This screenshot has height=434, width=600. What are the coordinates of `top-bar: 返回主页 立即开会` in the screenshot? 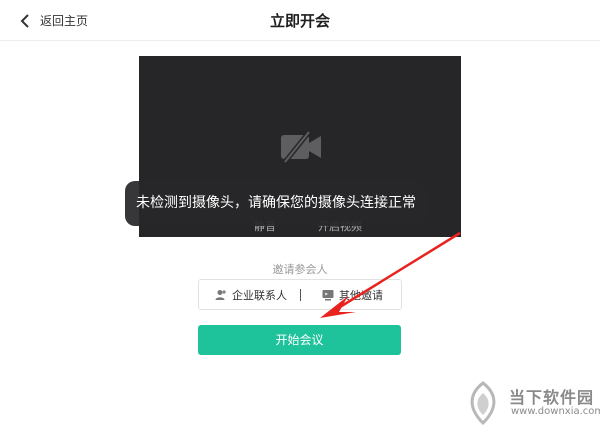 It's located at (300, 20).